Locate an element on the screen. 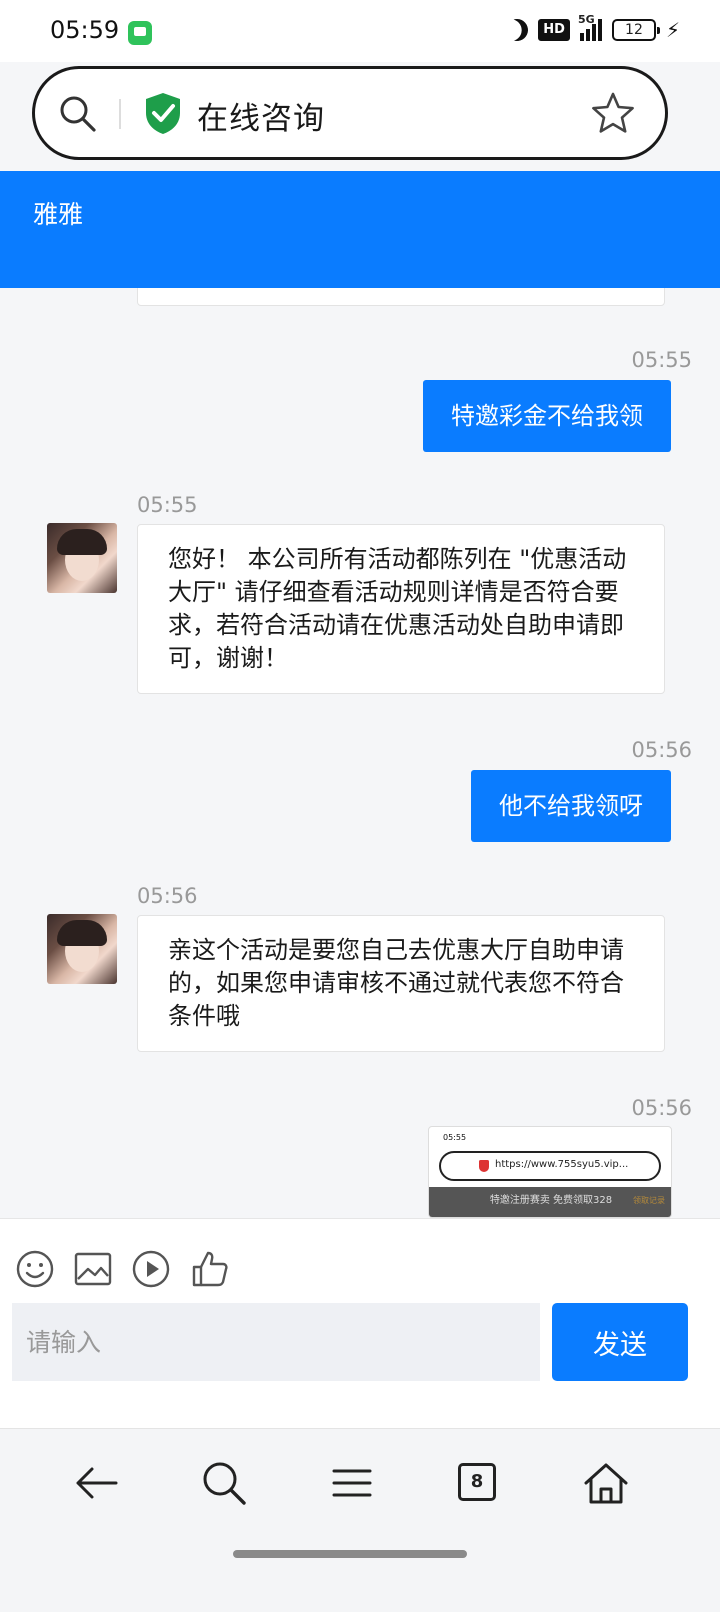 Image resolution: width=720 pixels, height=1612 pixels. bookmark-star-icon is located at coordinates (613, 113).